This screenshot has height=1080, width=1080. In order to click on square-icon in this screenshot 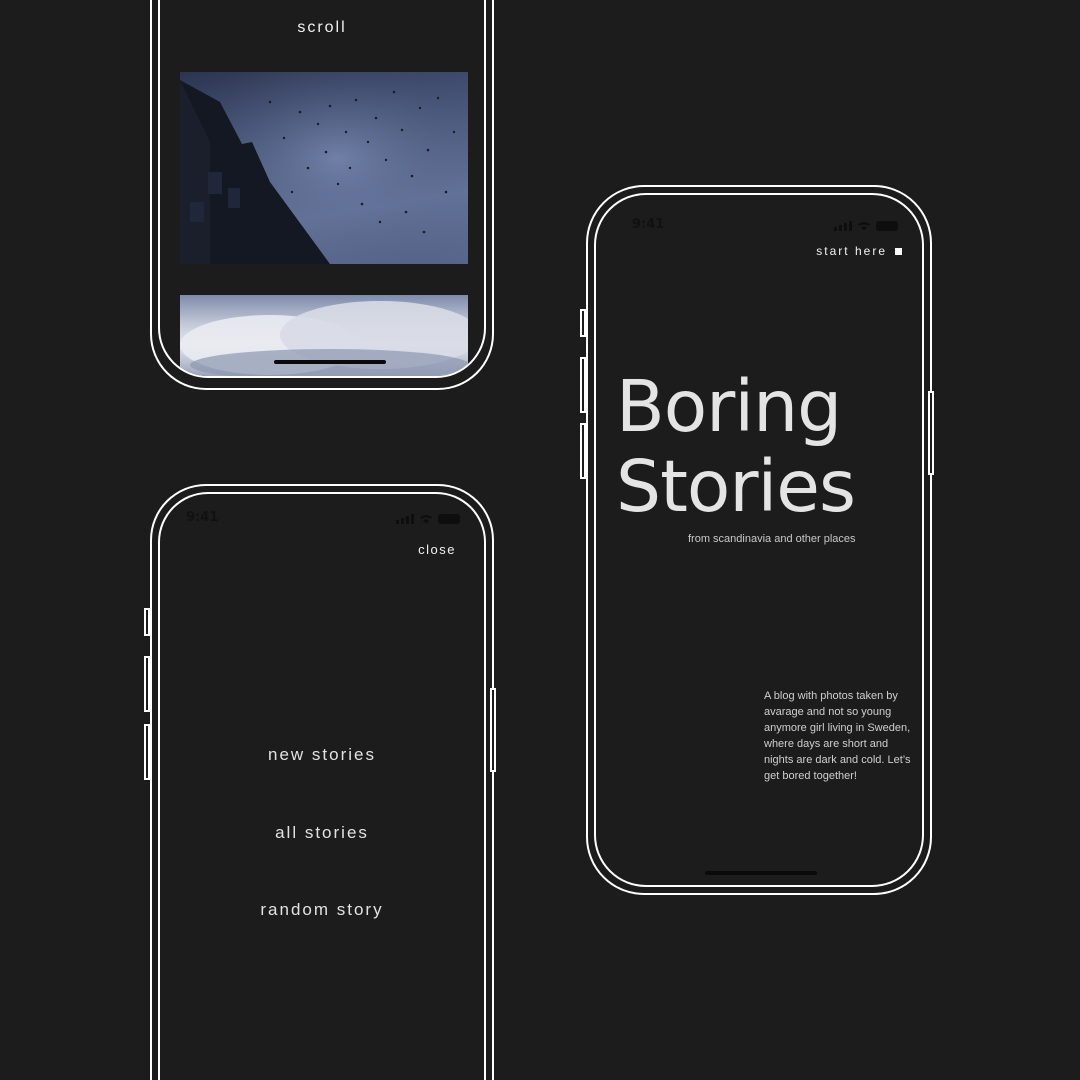, I will do `click(898, 251)`.